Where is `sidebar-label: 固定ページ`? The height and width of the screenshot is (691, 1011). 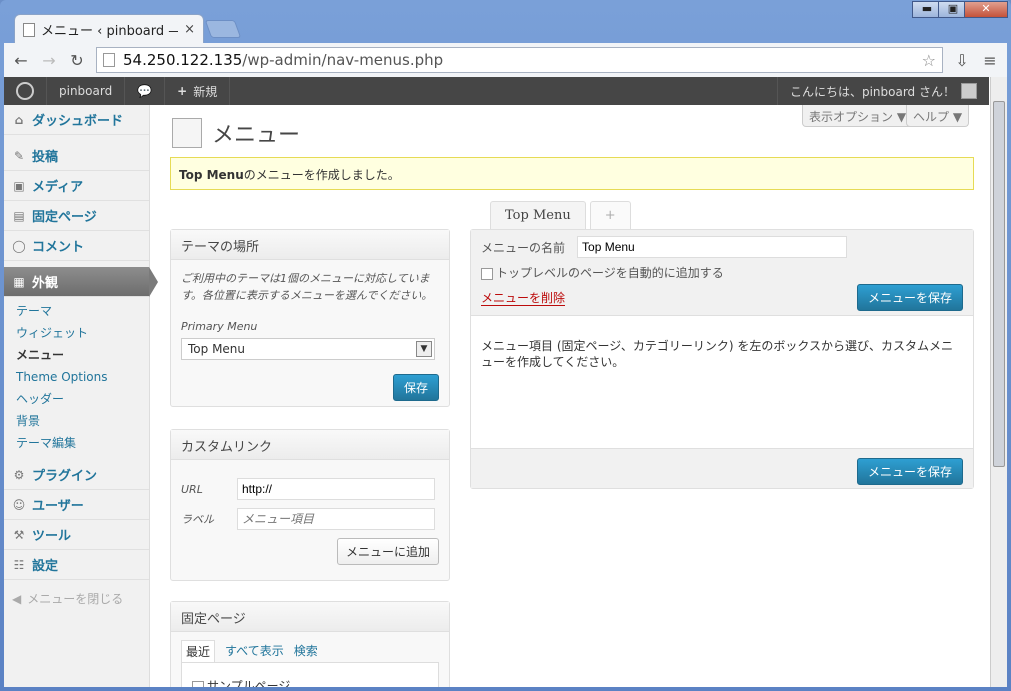
sidebar-label: 固定ページ is located at coordinates (64, 217).